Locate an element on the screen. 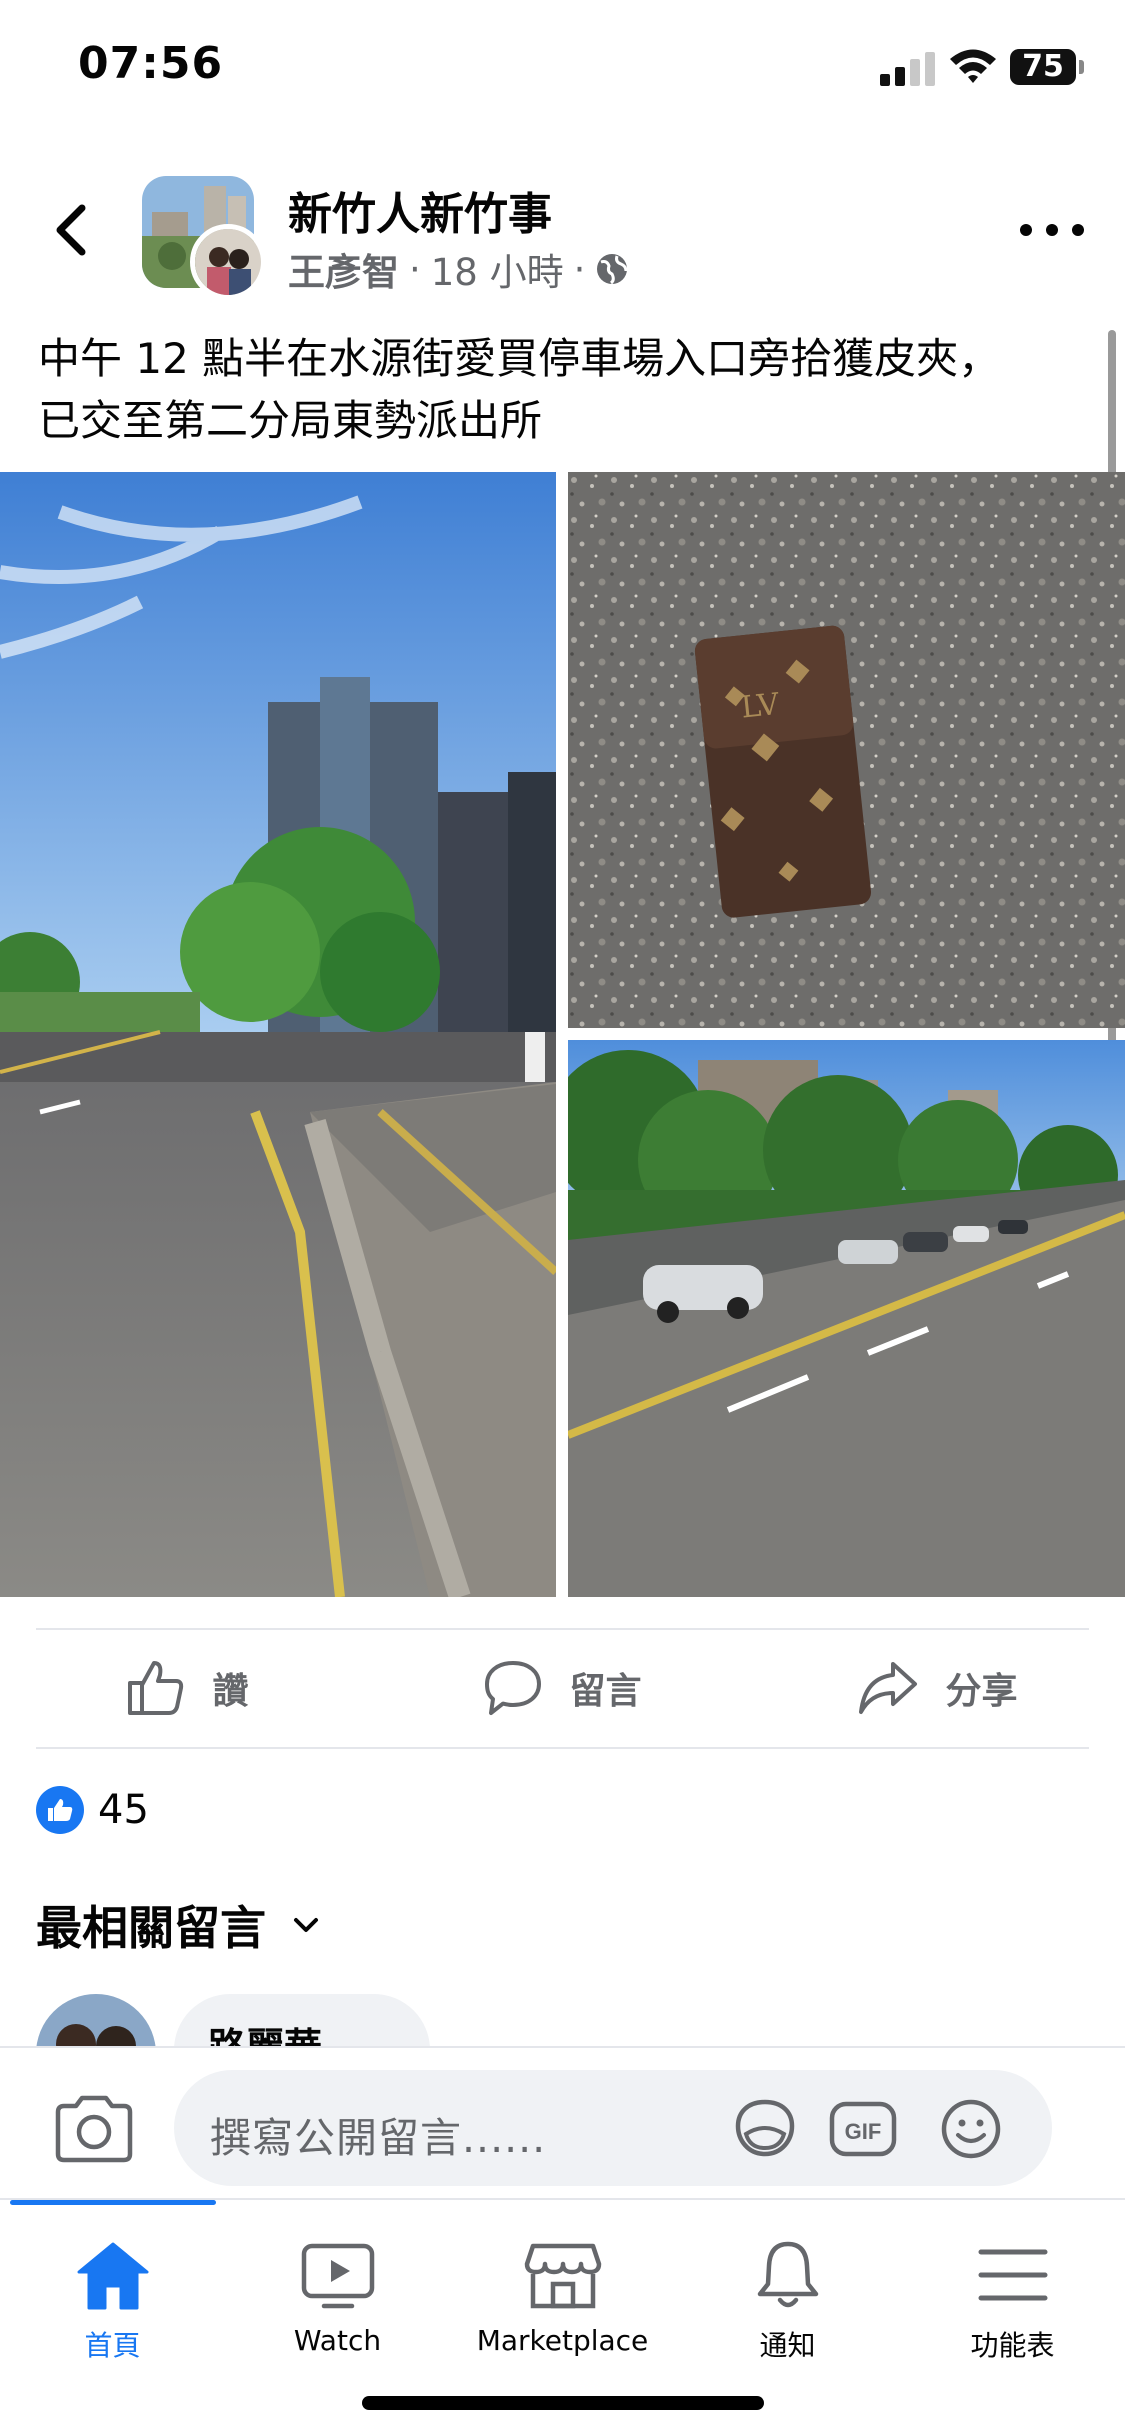  share-icon is located at coordinates (888, 1688).